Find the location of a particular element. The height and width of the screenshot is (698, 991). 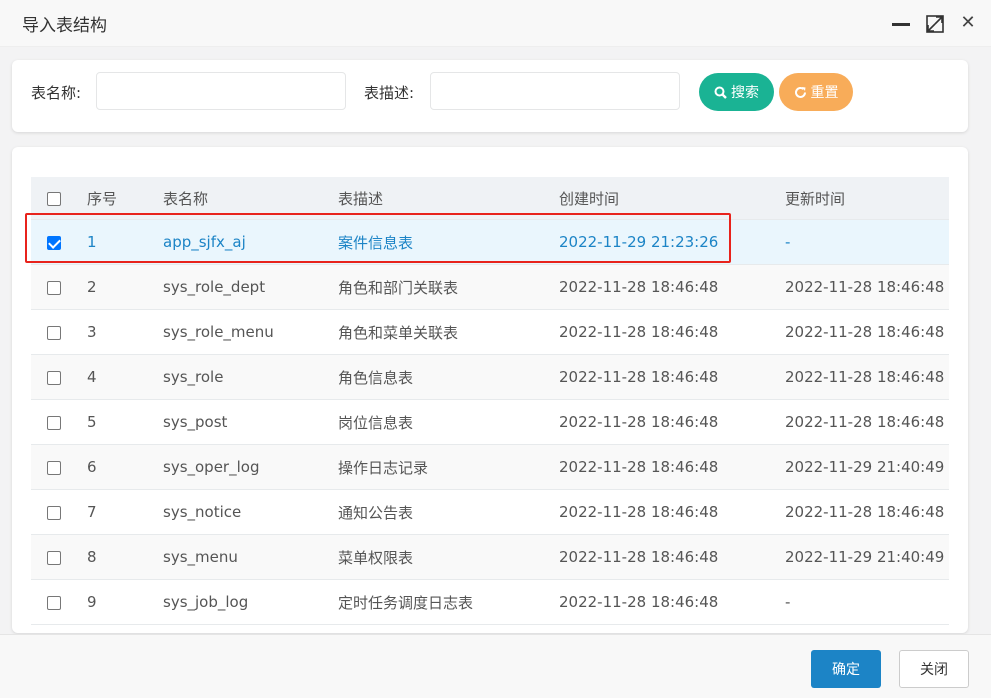

row-table-desc: 角色和菜单关联表 is located at coordinates (438, 332).